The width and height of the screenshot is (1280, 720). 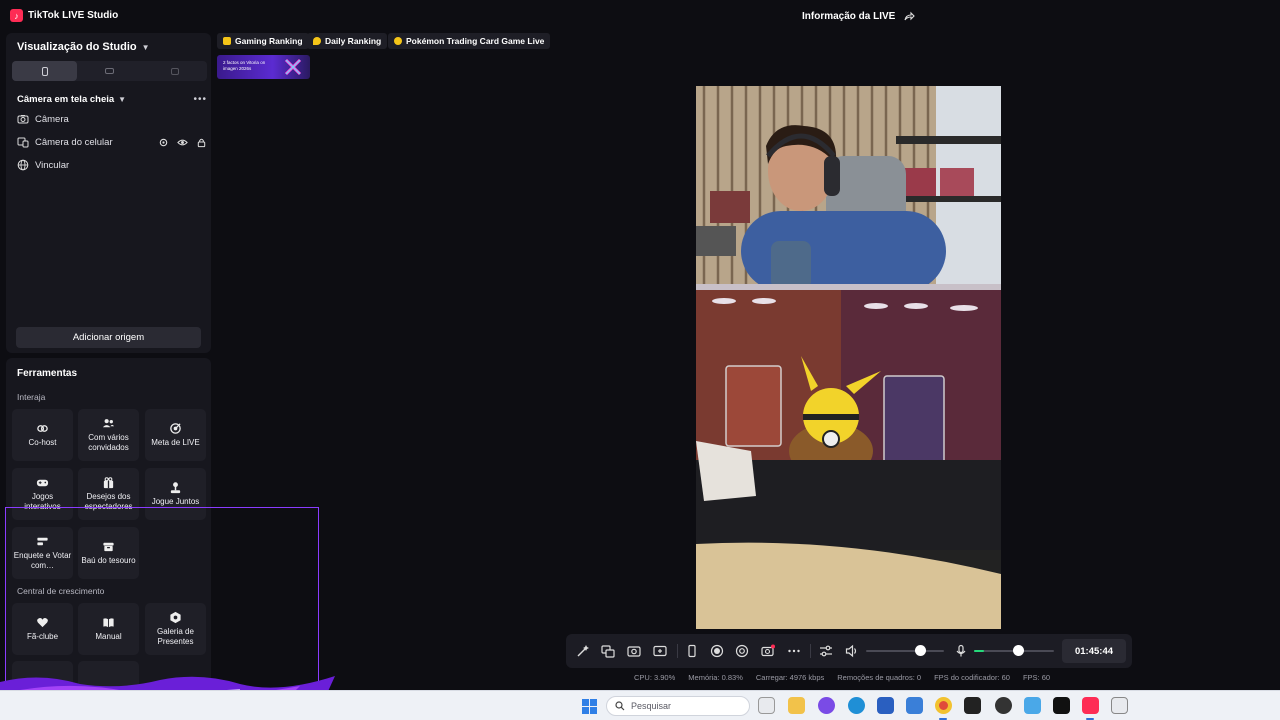 What do you see at coordinates (914, 705) in the screenshot?
I see `mail-icon` at bounding box center [914, 705].